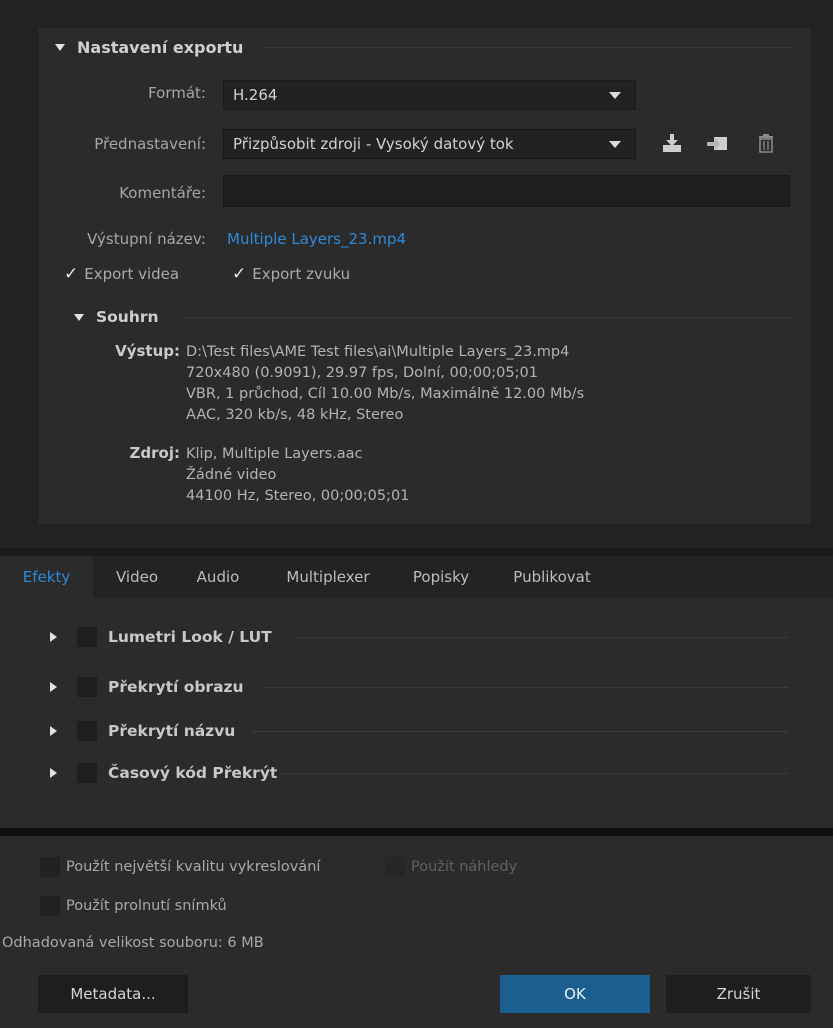 The height and width of the screenshot is (1028, 833). Describe the element at coordinates (172, 731) in the screenshot. I see `effect-label: Překrytí názvu` at that location.